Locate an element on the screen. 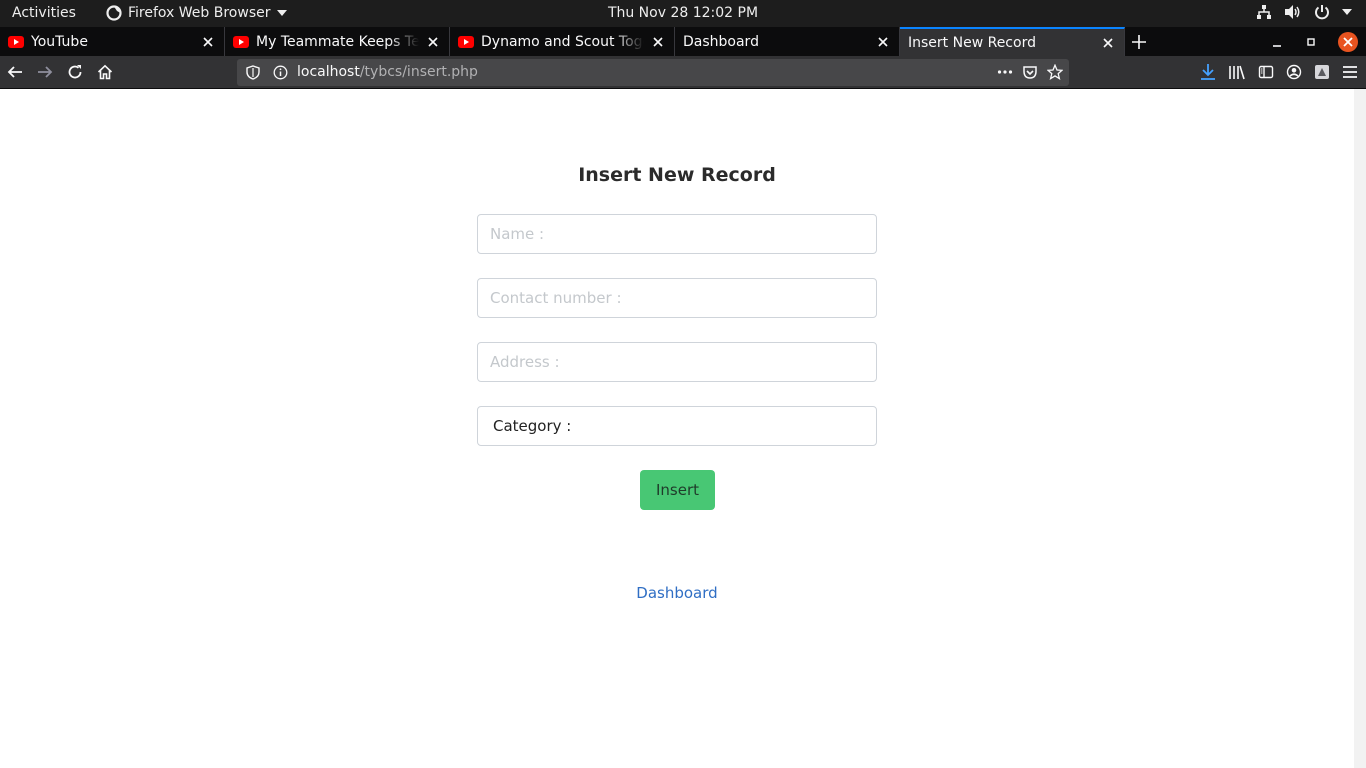  tracking-shield-icon is located at coordinates (253, 72).